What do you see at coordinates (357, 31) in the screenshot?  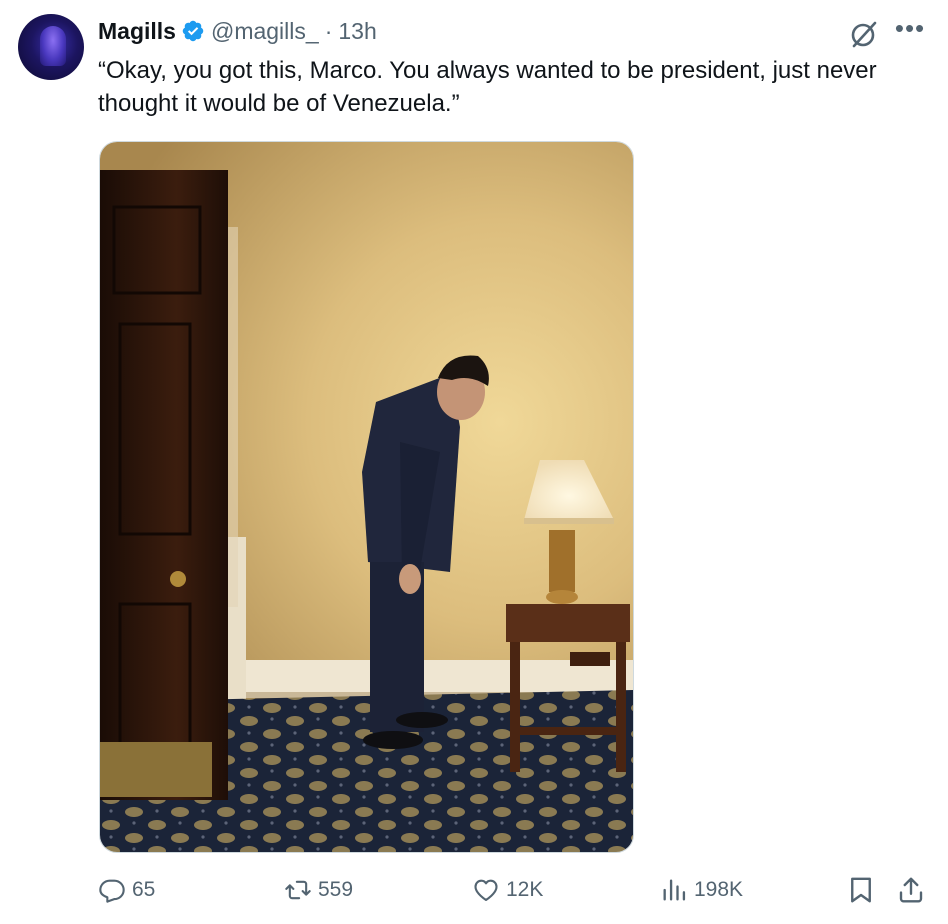 I see `tweet-timestamp: 13h` at bounding box center [357, 31].